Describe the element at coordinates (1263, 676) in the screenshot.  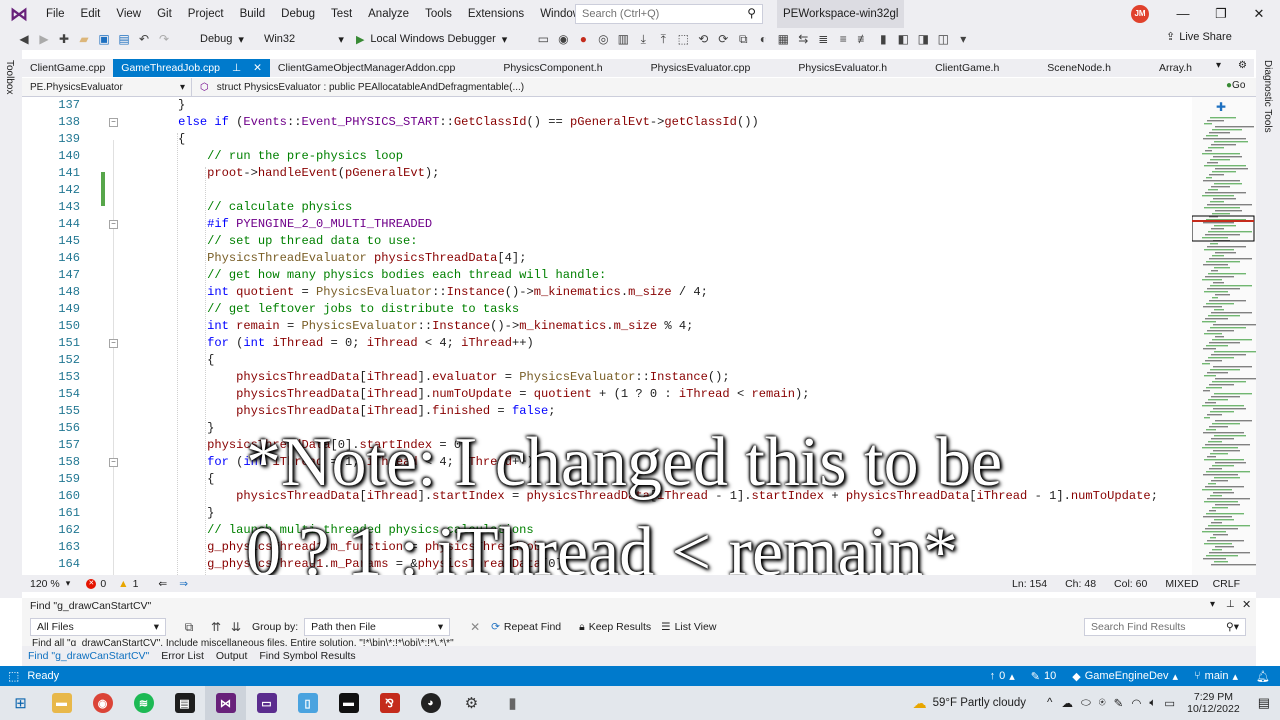
I see `notifications-icon: 🔔︎` at that location.